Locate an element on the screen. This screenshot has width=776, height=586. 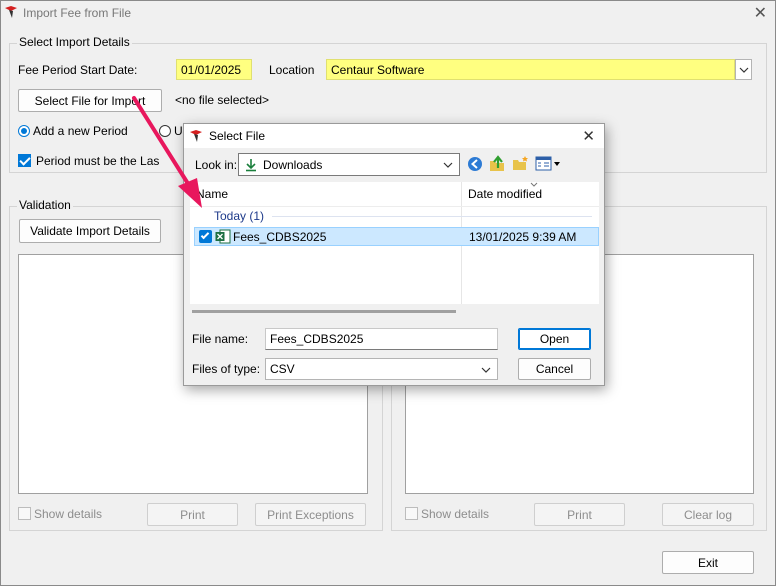
show-details-left-checkbox is located at coordinates (24, 513).